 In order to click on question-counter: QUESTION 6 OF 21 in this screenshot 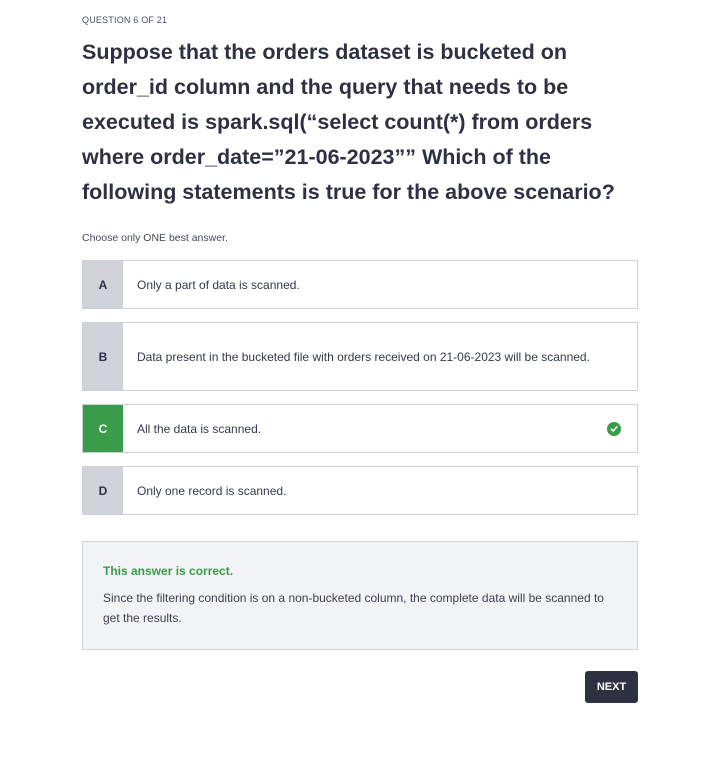, I will do `click(125, 20)`.